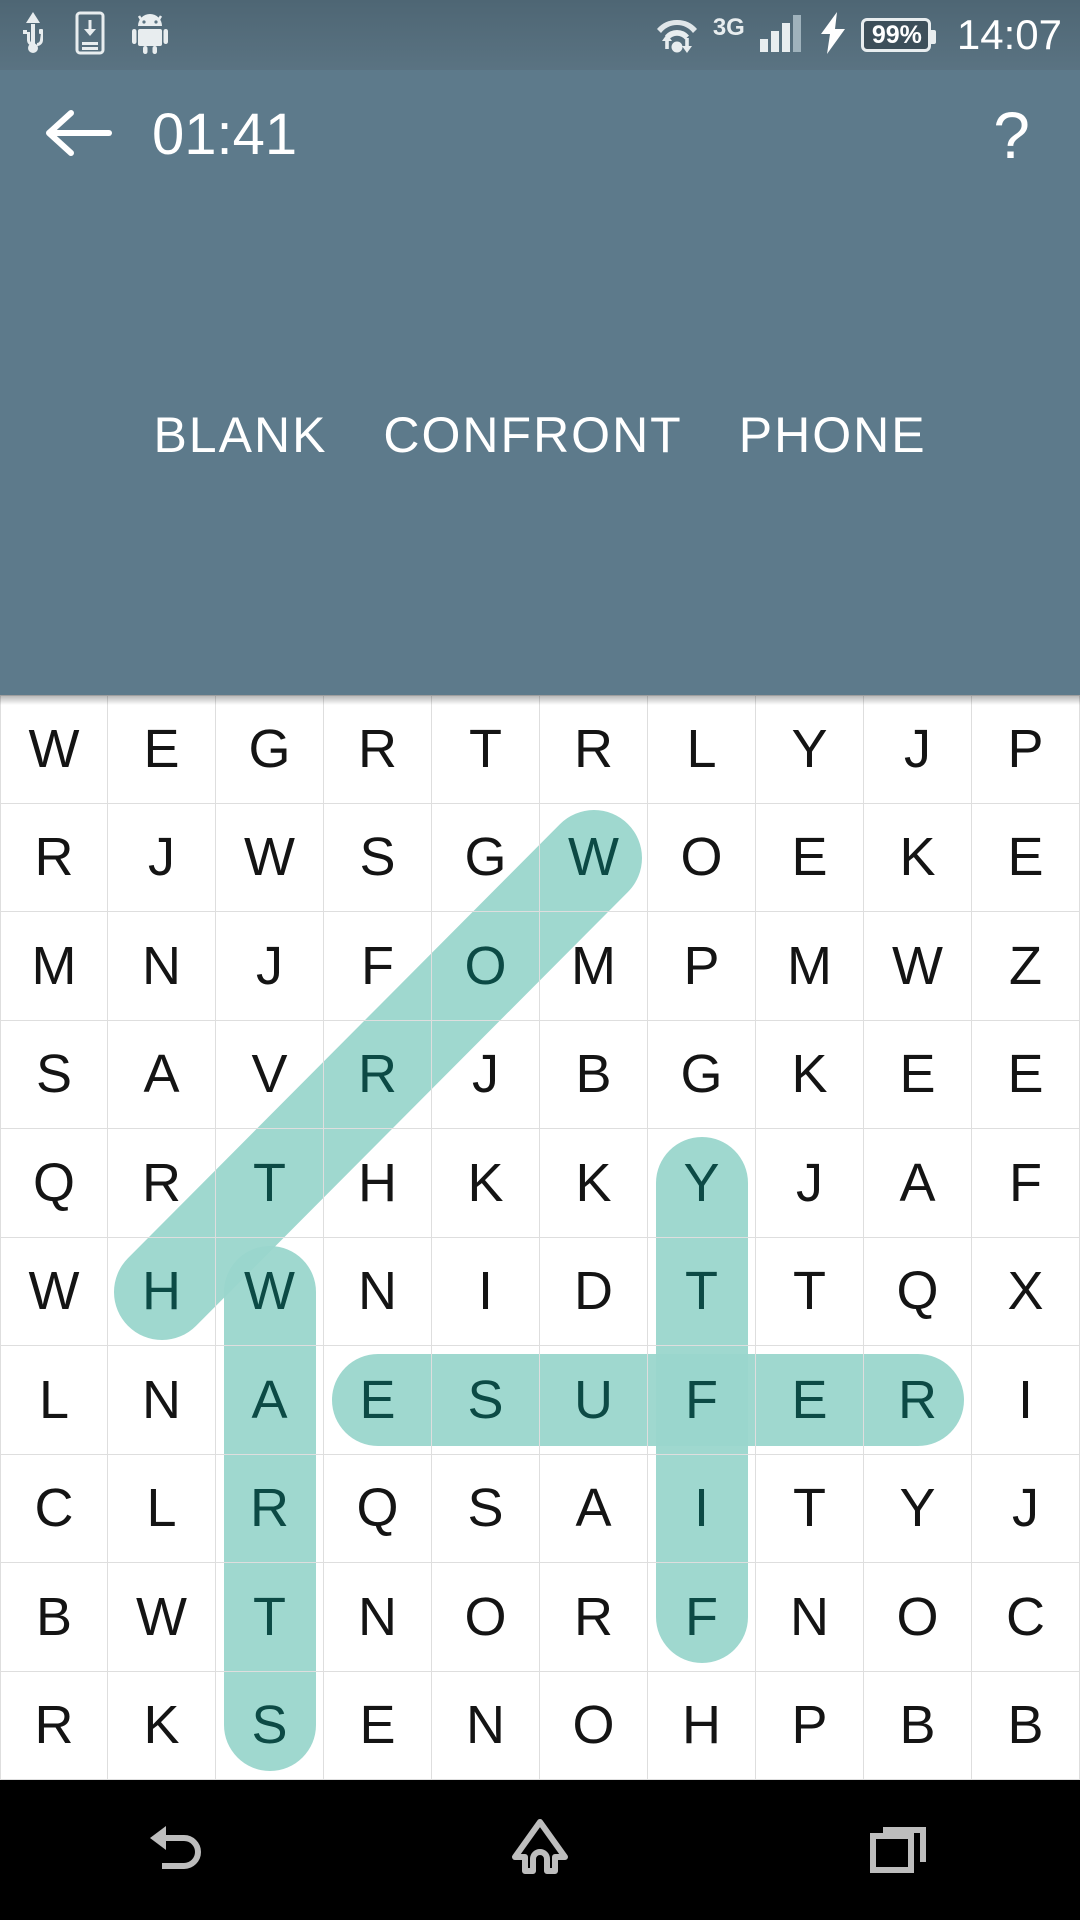 The height and width of the screenshot is (1920, 1080). Describe the element at coordinates (1026, 1291) in the screenshot. I see `grid-cell: X` at that location.